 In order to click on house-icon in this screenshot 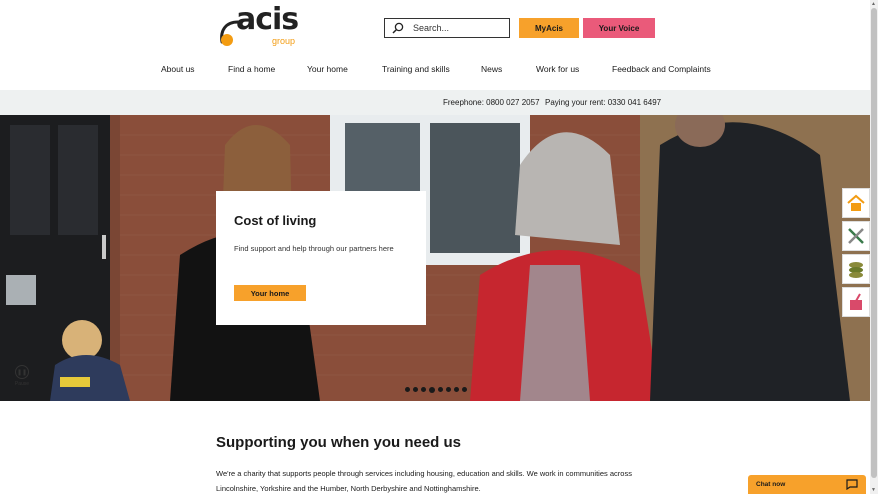, I will do `click(856, 202)`.